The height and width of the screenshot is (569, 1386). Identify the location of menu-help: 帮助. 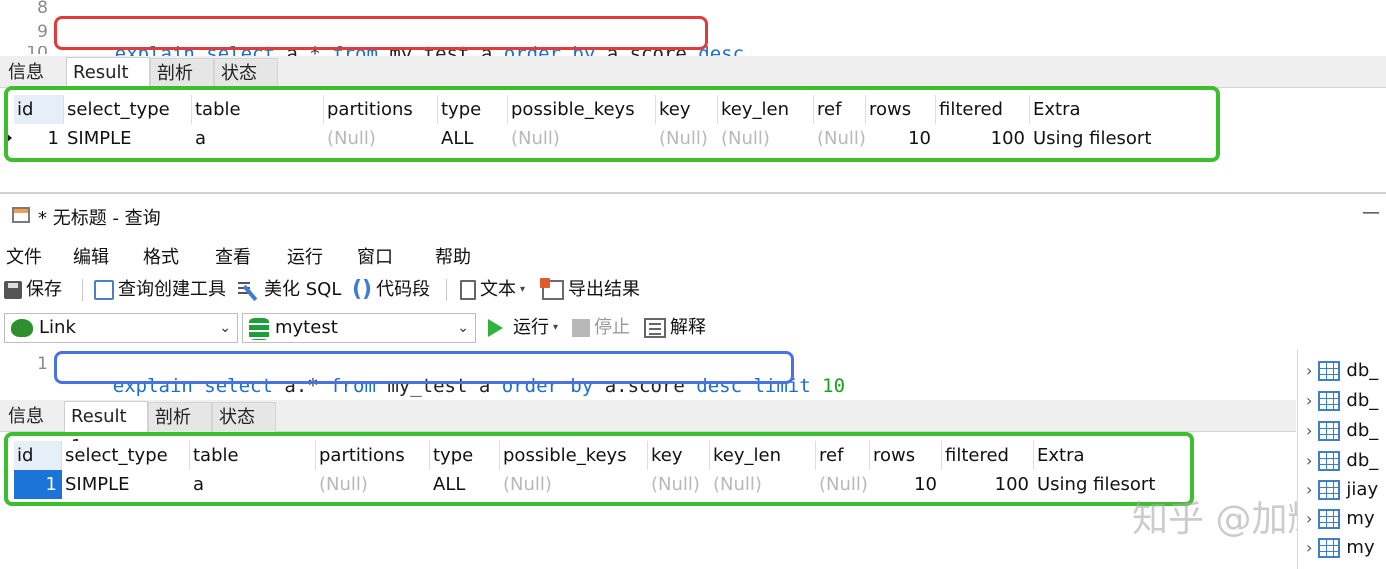
(453, 256).